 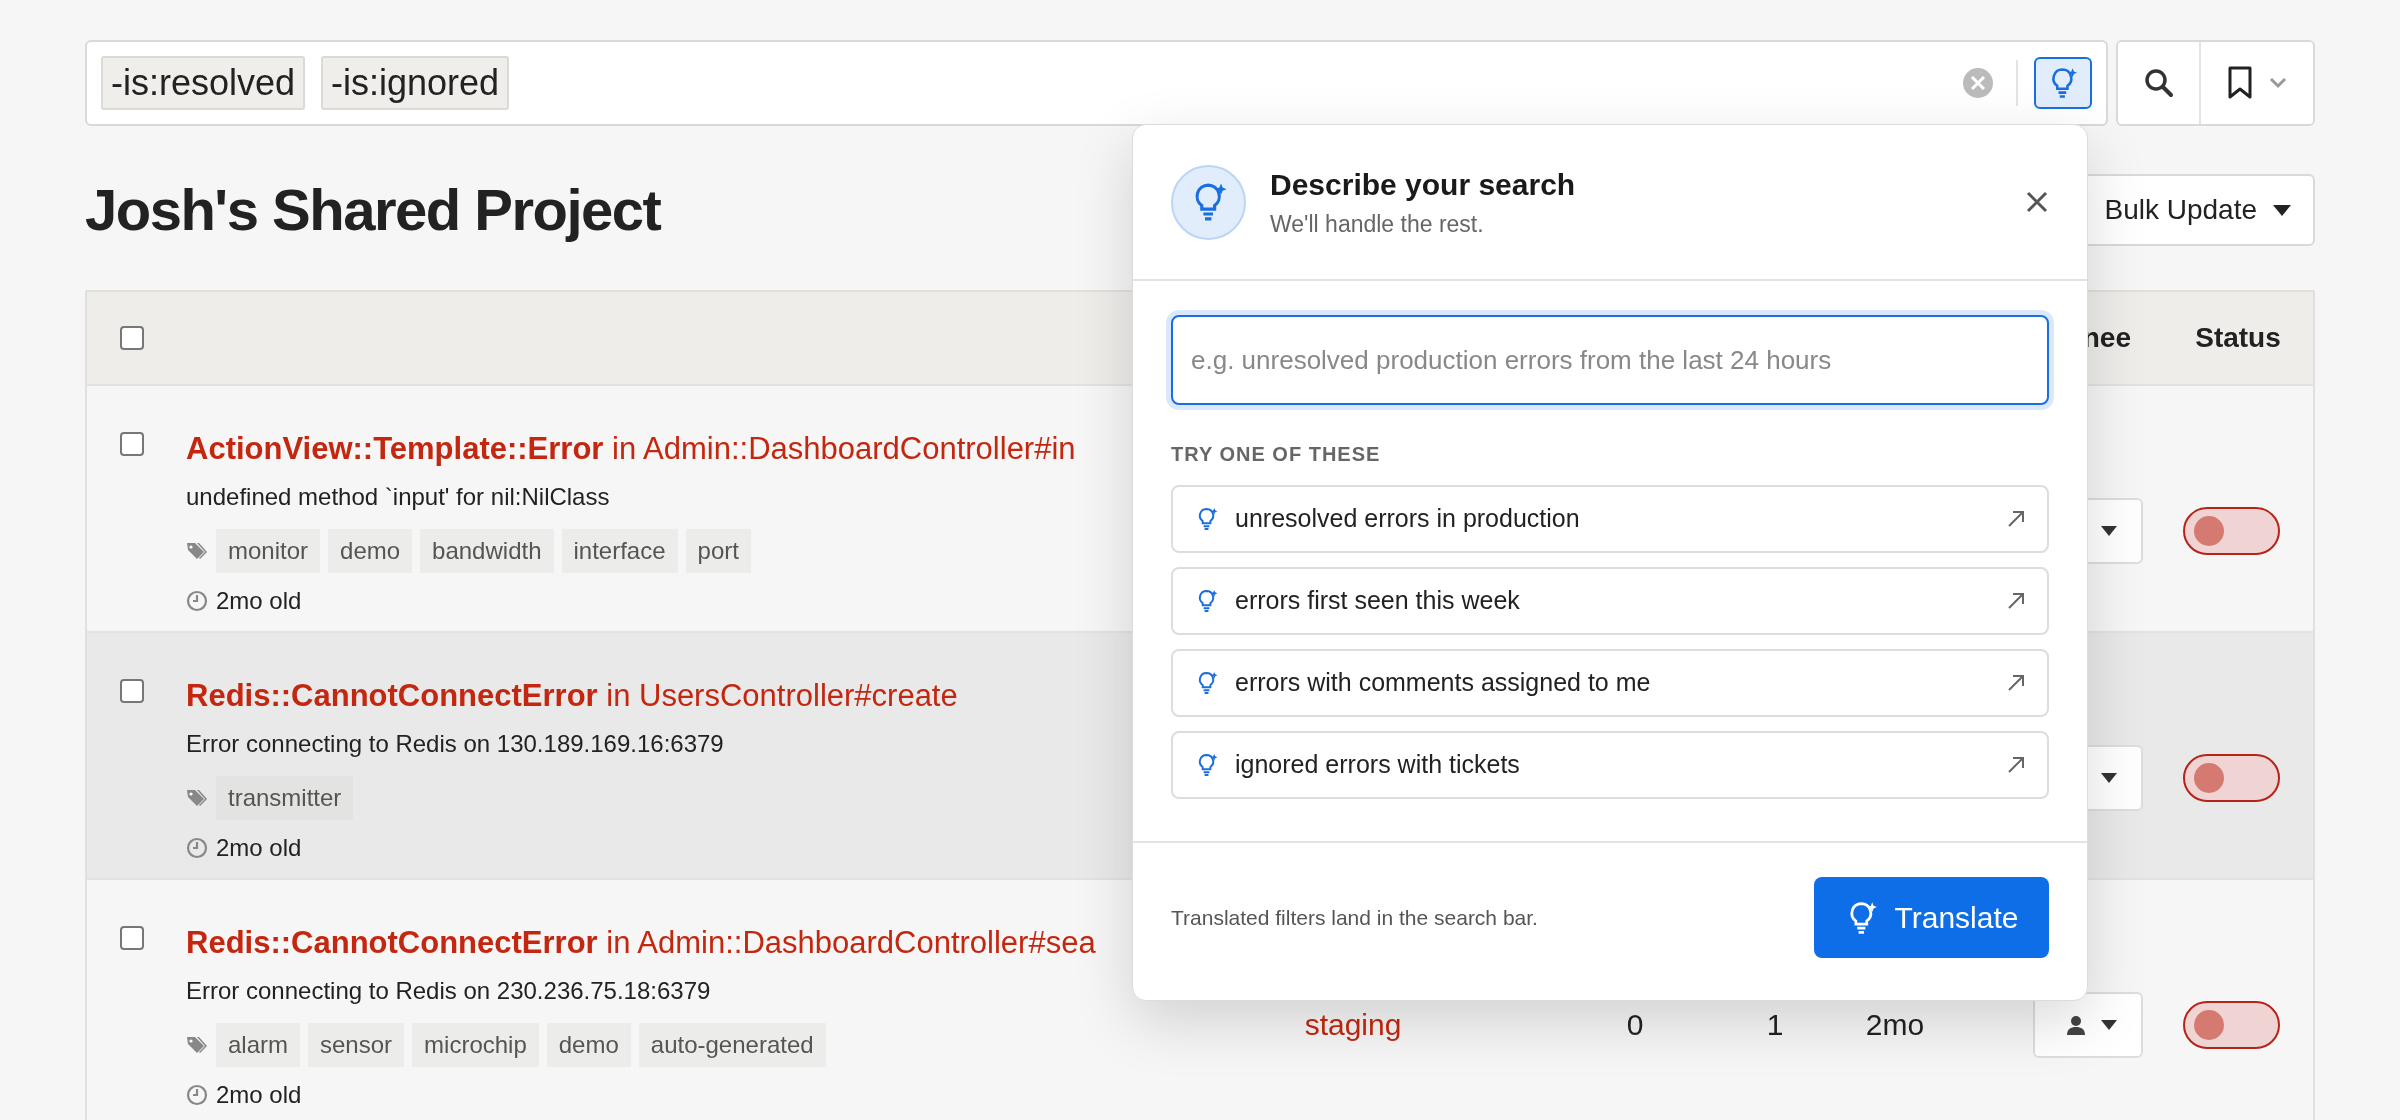 What do you see at coordinates (641, 942) in the screenshot?
I see `issue-title-link: Redis::CannotConnectError in Admin::DashboardController#sea` at bounding box center [641, 942].